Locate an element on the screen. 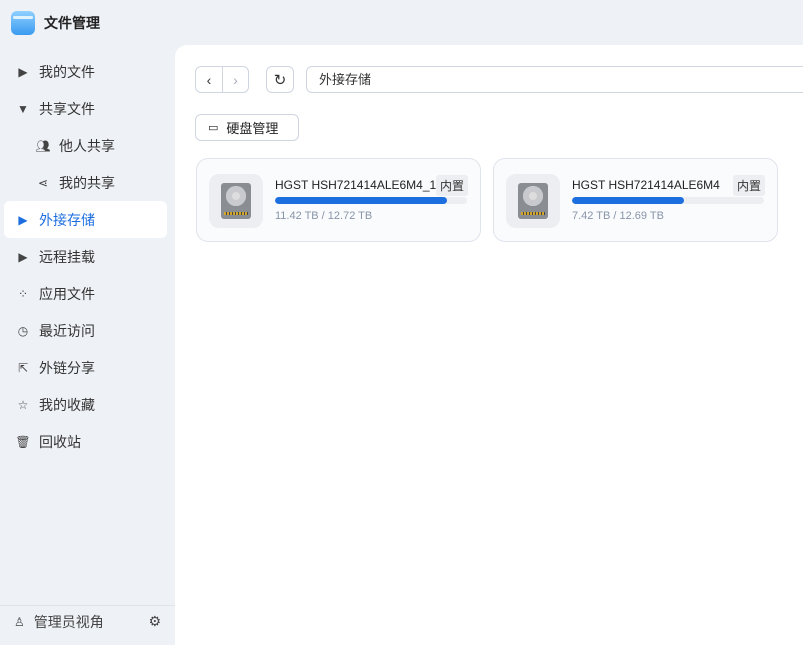 The height and width of the screenshot is (645, 803). admin-icon: ♙ is located at coordinates (19, 621).